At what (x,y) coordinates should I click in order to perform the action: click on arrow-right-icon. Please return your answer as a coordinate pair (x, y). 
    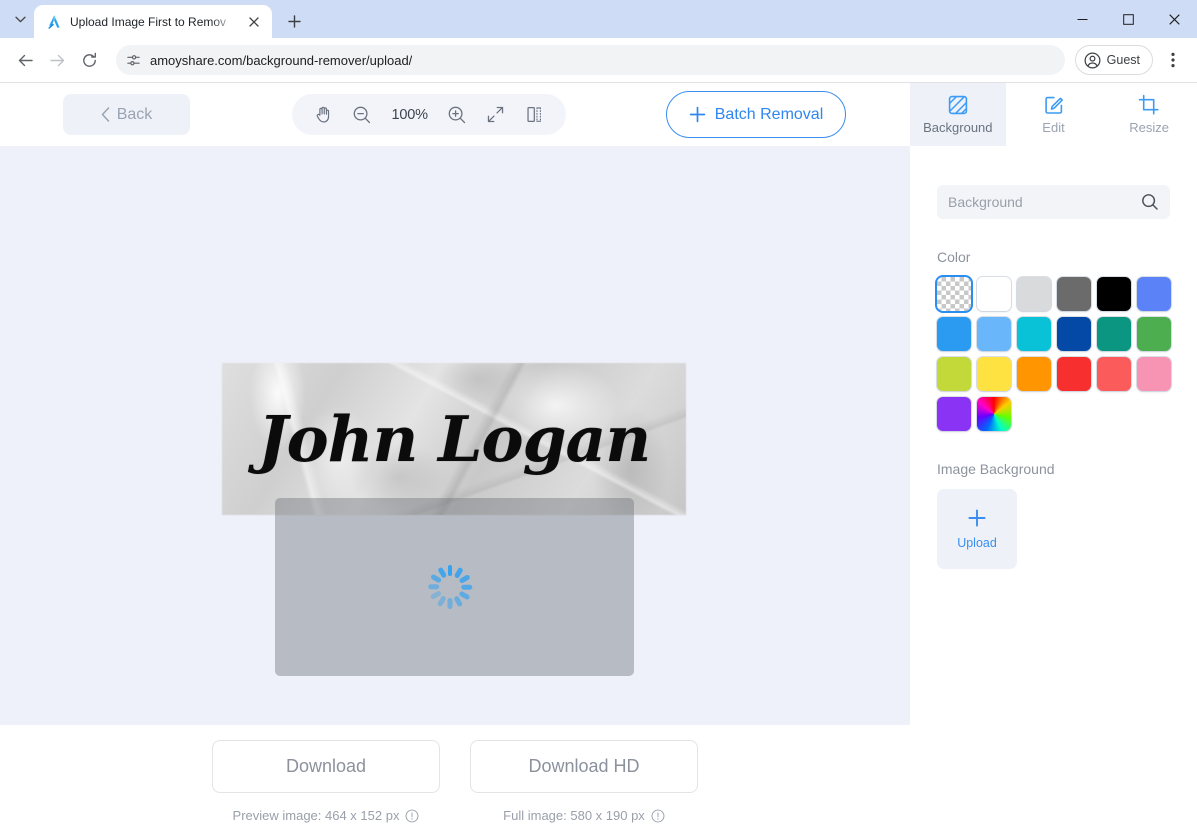
    Looking at the image, I should click on (56, 60).